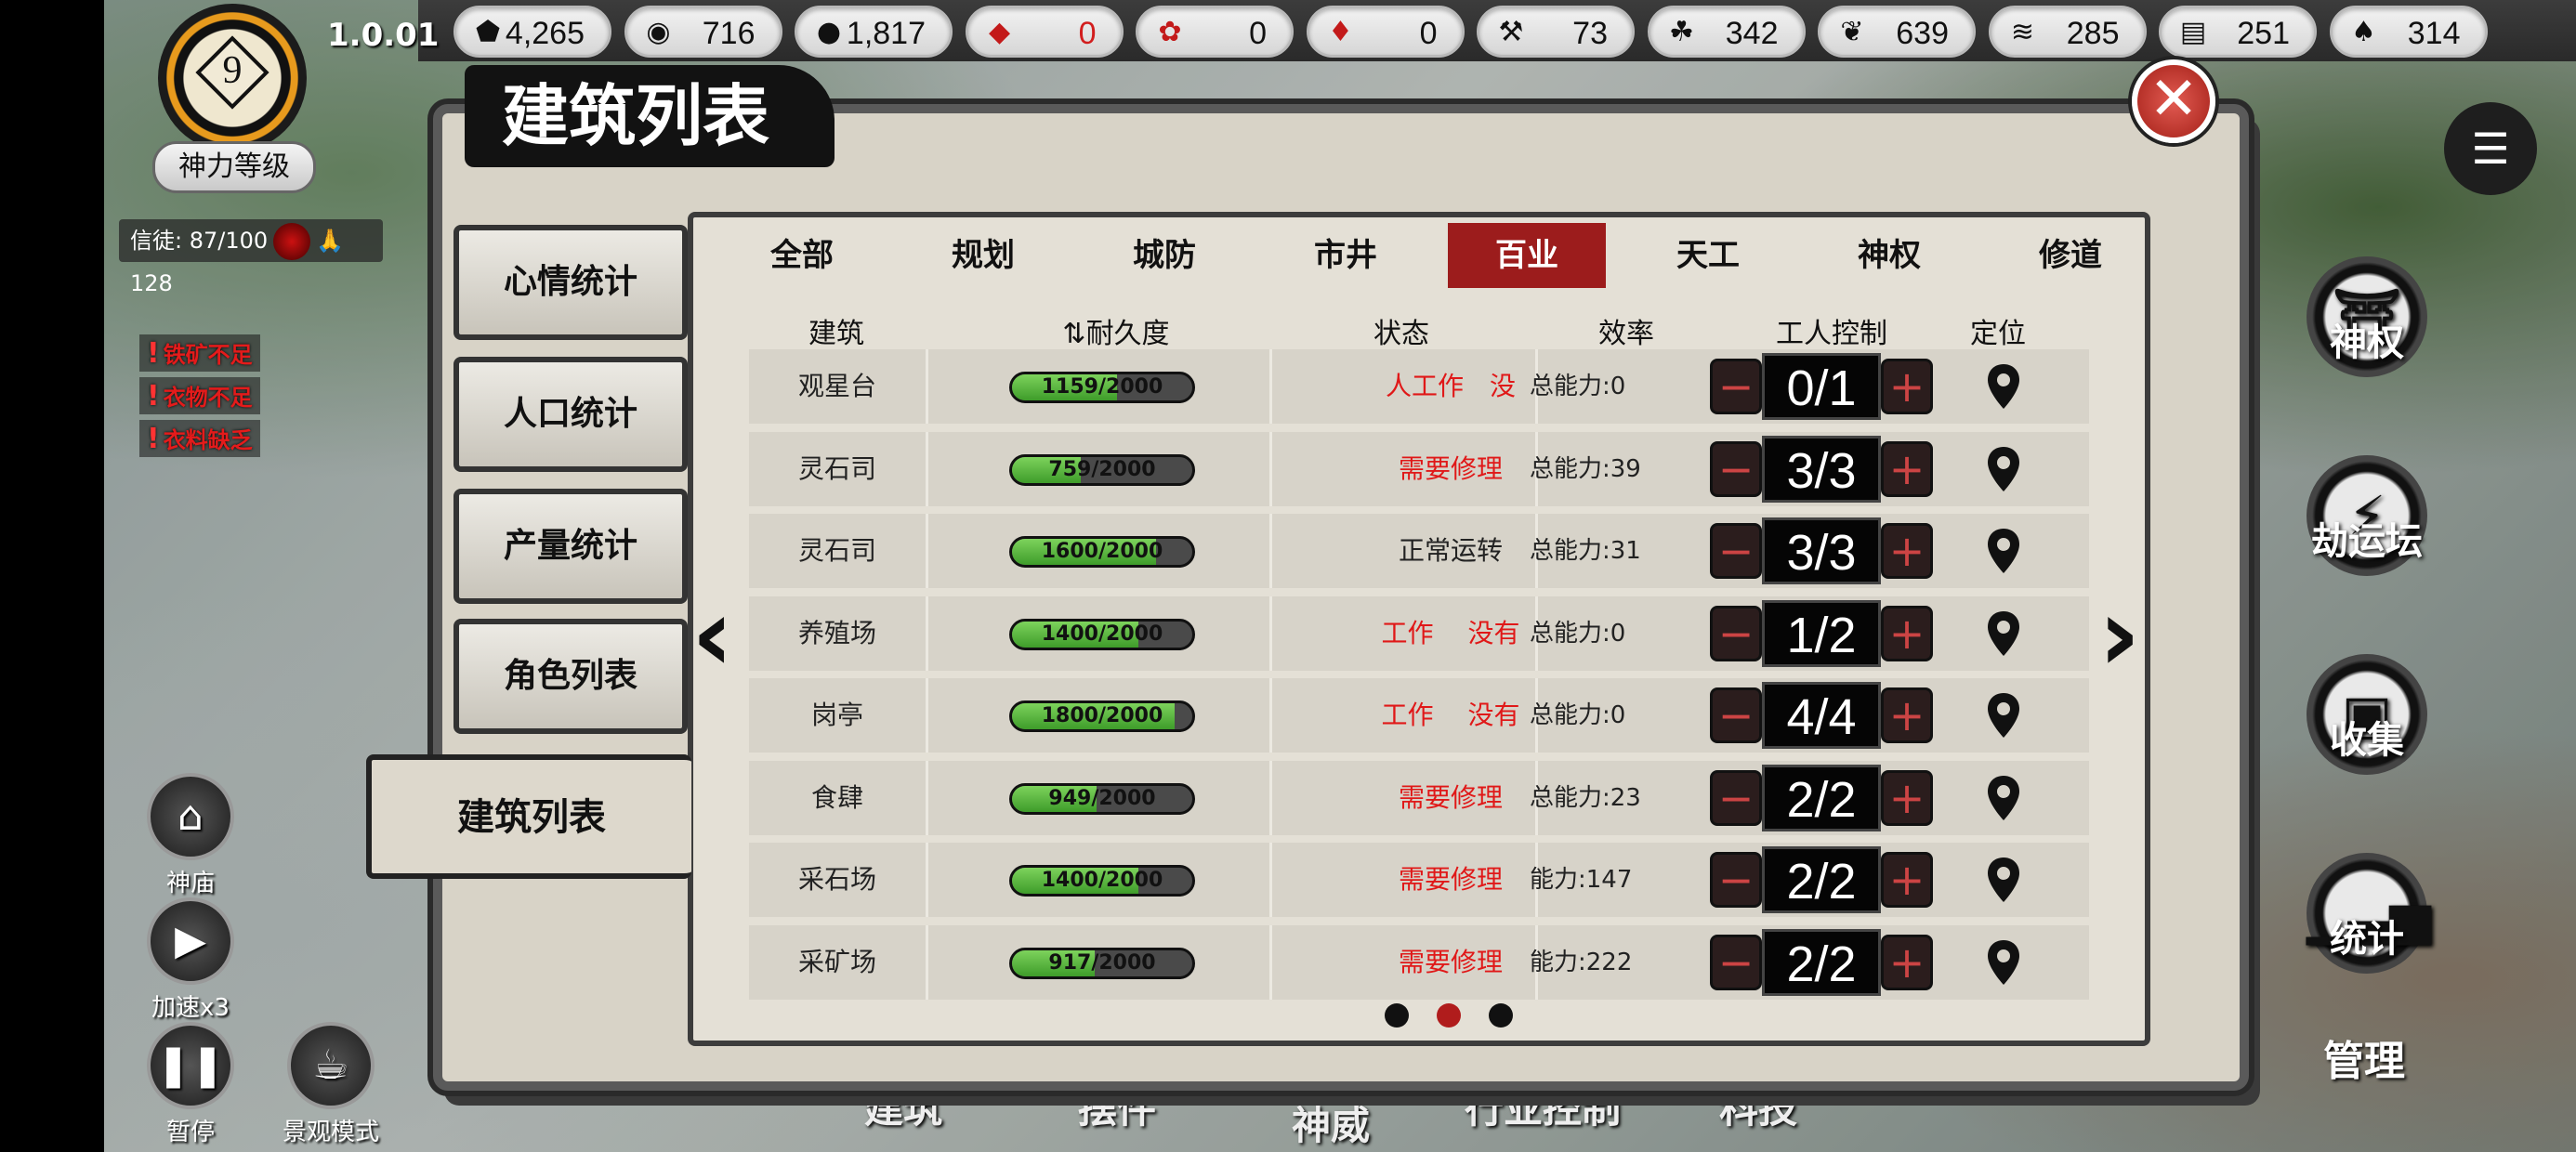  What do you see at coordinates (1585, 797) in the screenshot?
I see `efficiency-text: 总能力:23` at bounding box center [1585, 797].